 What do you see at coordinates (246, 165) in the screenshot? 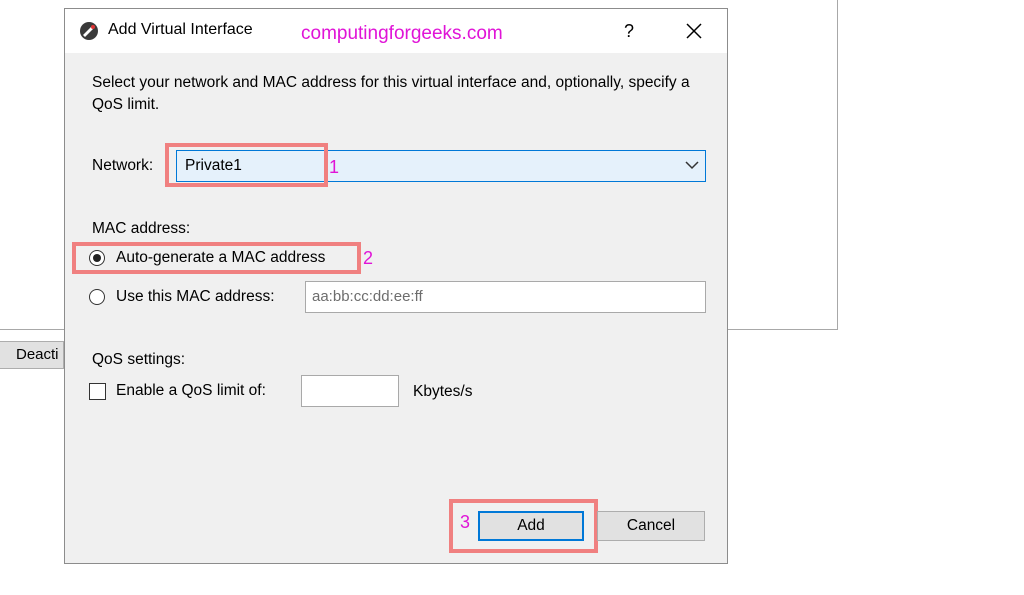
I see `highlight-box-network` at bounding box center [246, 165].